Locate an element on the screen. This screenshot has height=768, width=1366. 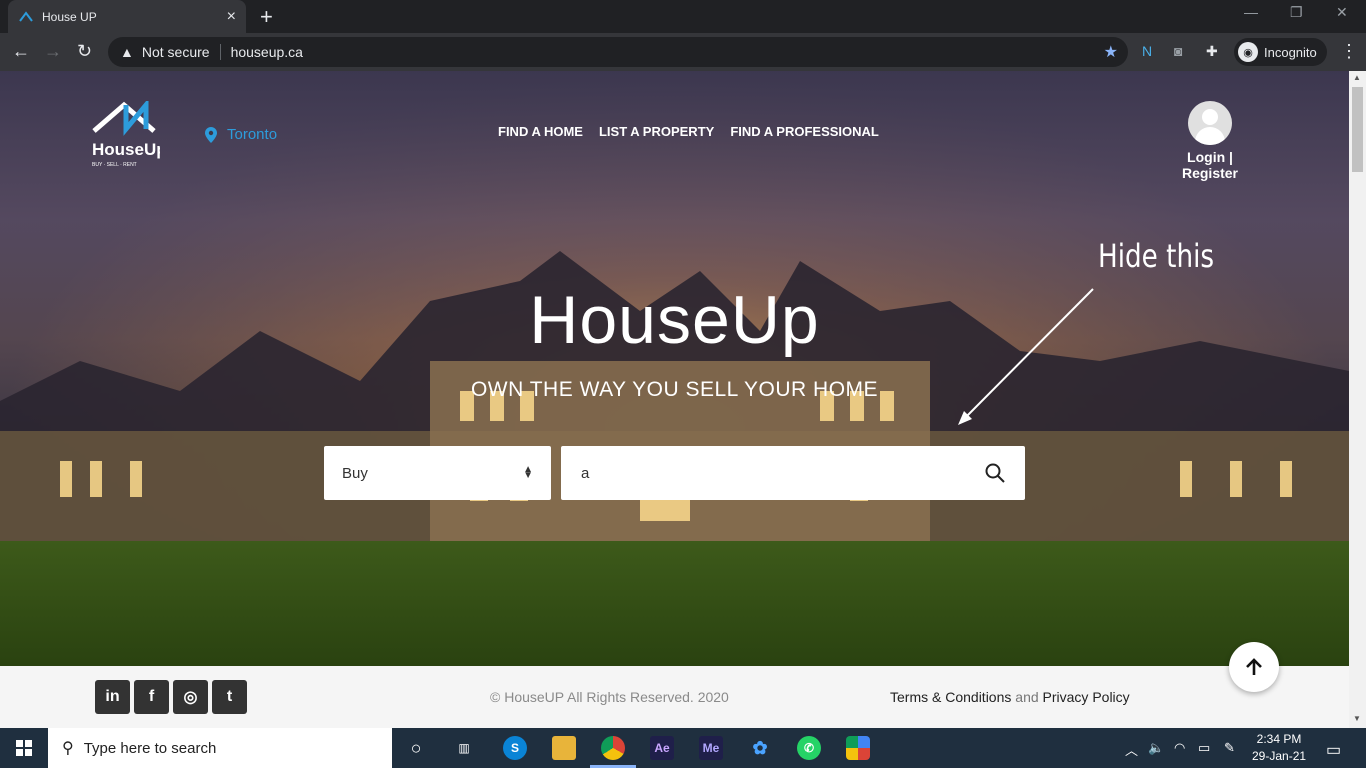
social-links: in f ◎ t is located at coordinates (171, 697).